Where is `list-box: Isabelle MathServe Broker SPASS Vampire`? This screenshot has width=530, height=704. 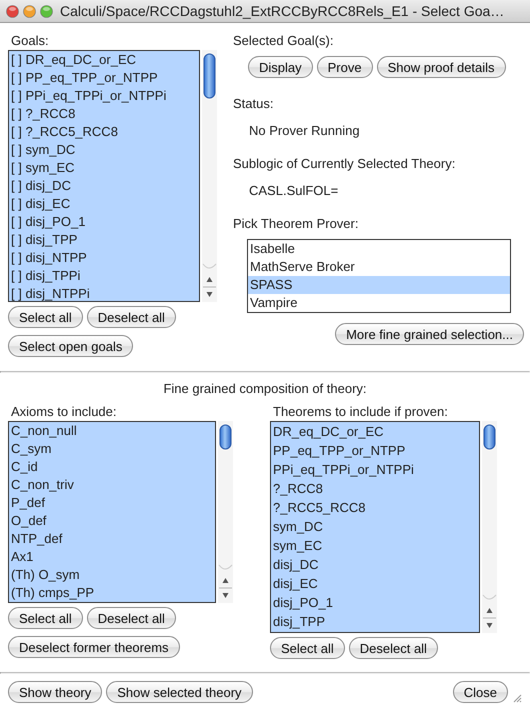 list-box: Isabelle MathServe Broker SPASS Vampire is located at coordinates (379, 276).